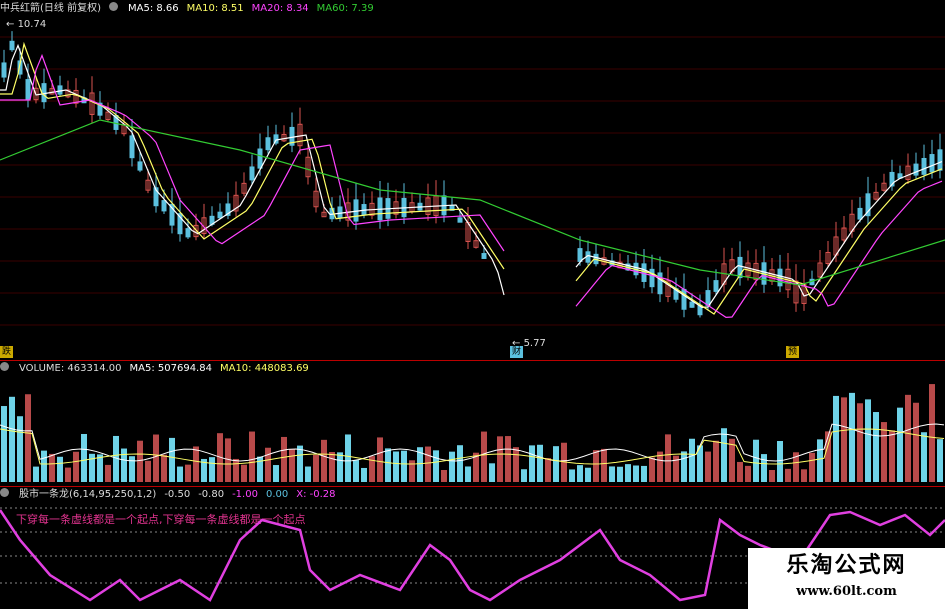  I want to click on watermark-logo: 乐淘公式网 www.60lt.com, so click(846, 578).